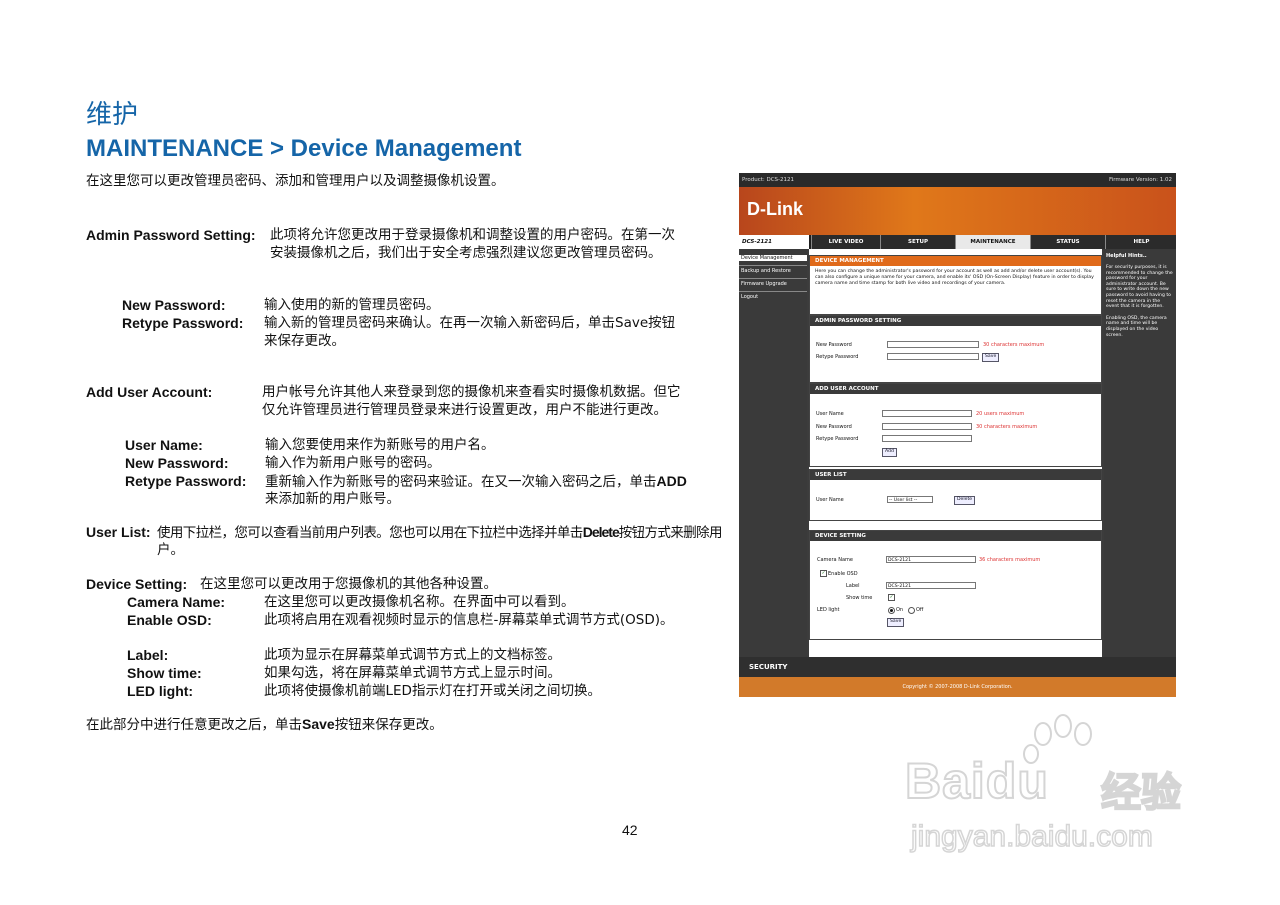 This screenshot has width=1280, height=905. Describe the element at coordinates (823, 573) in the screenshot. I see `enable-osd-checkbox: ✓` at that location.